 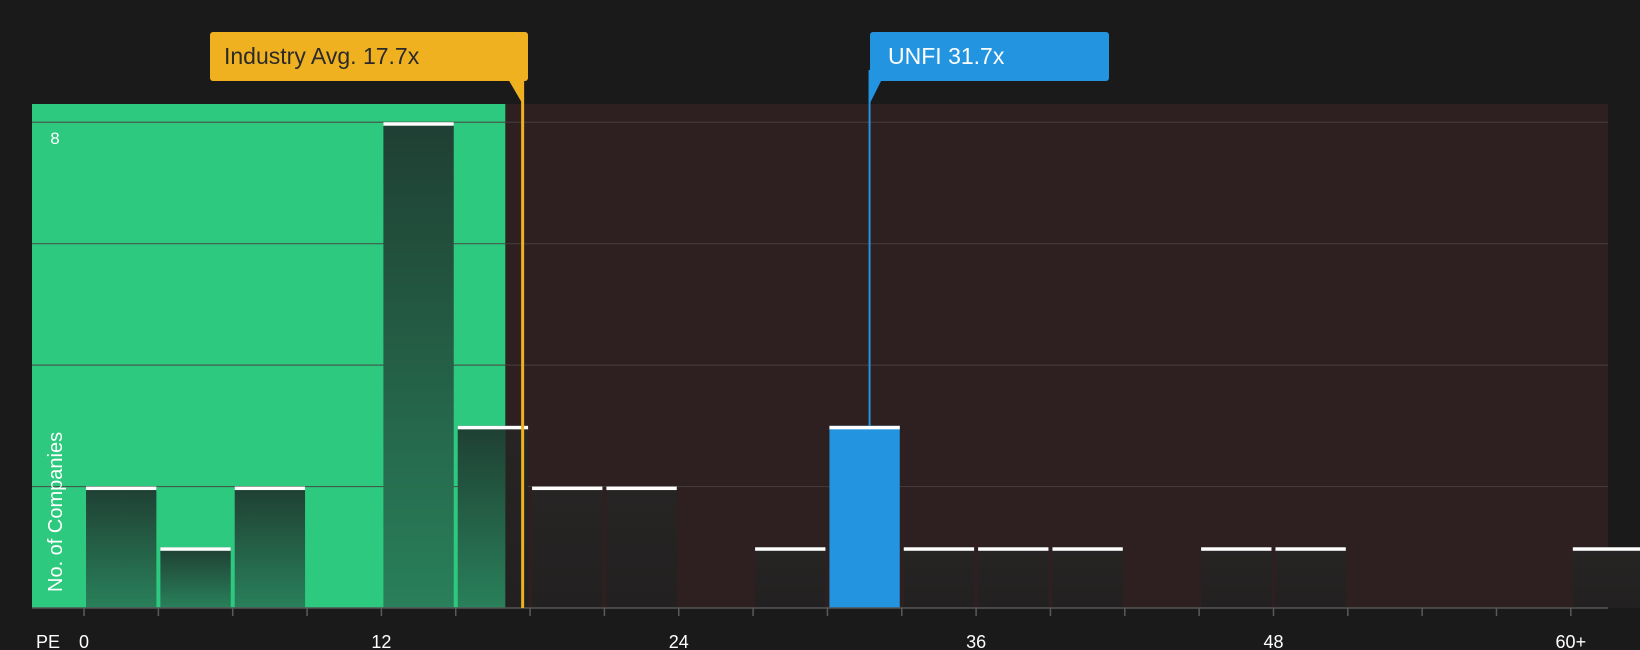 I want to click on x-axis-label: PE, so click(x=48, y=641).